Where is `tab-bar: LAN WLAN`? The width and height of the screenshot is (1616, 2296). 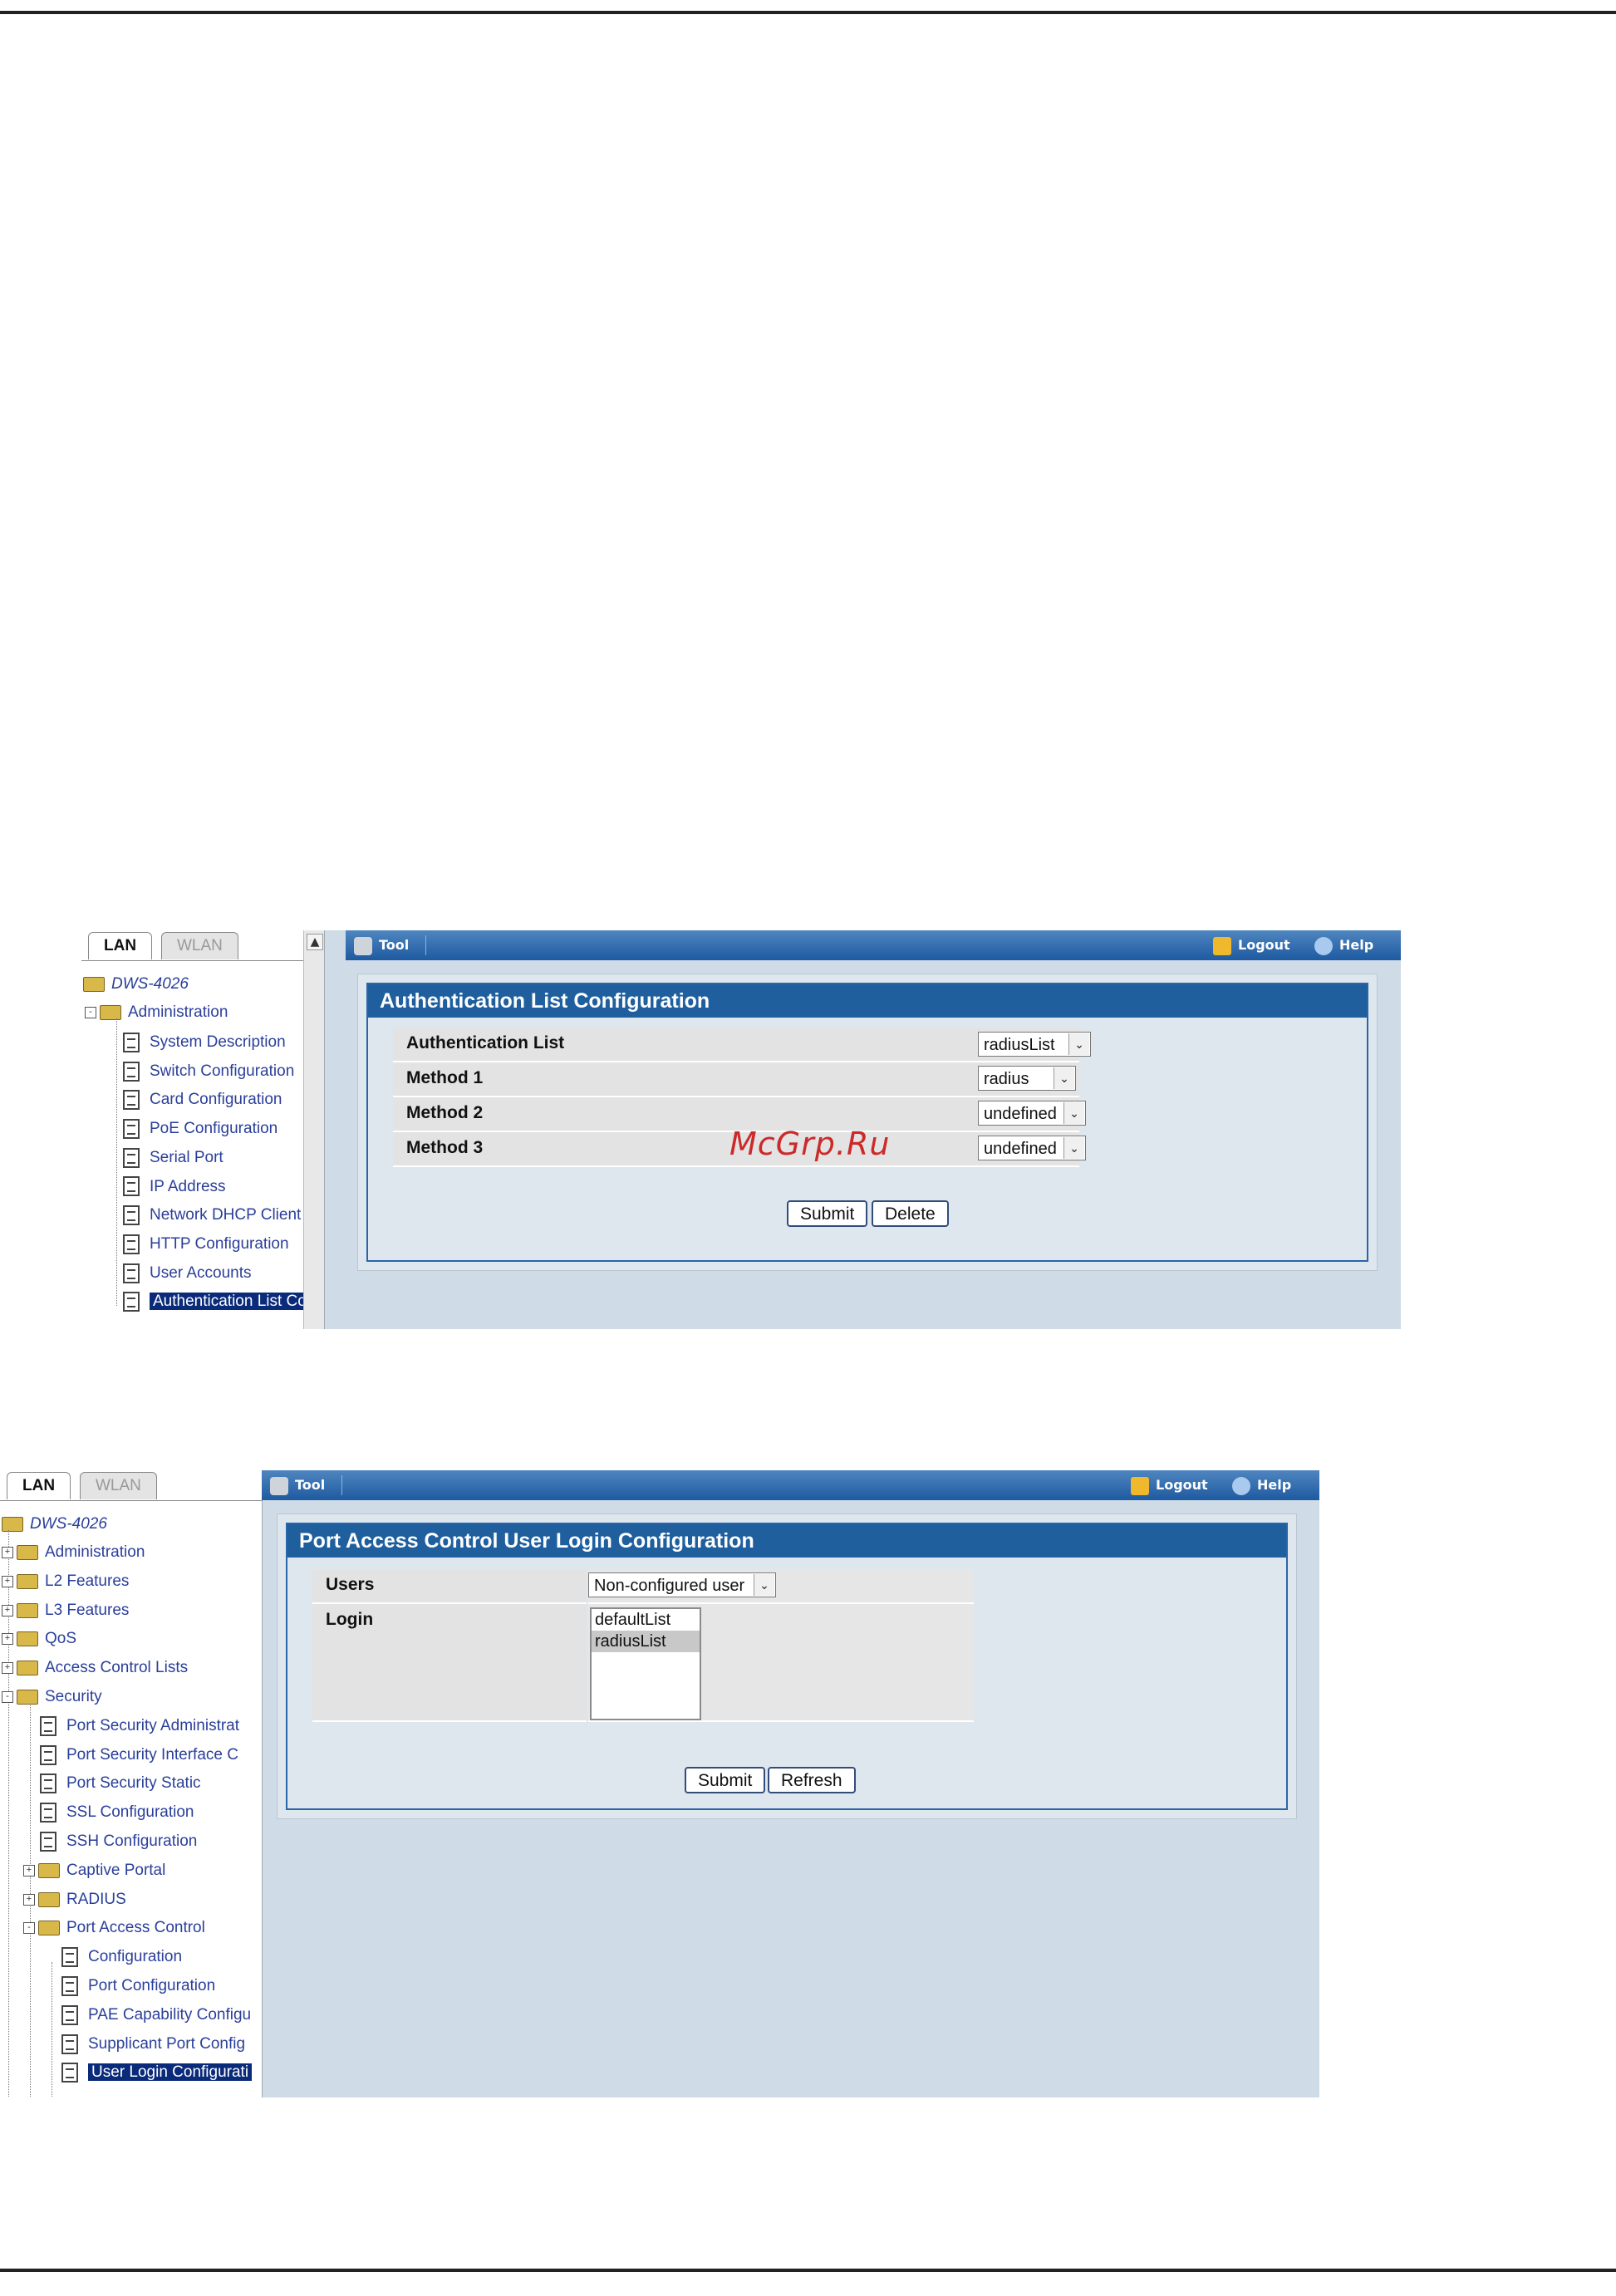
tab-bar: LAN WLAN is located at coordinates (131, 1485).